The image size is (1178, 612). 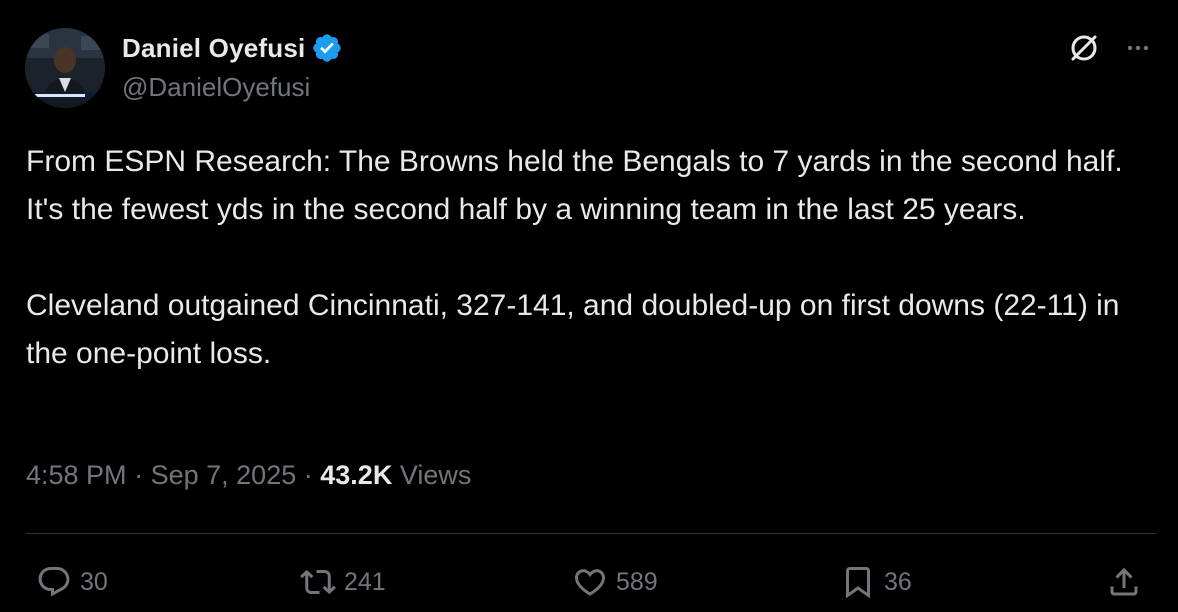 I want to click on author-block: Daniel Oyefusi @DanielOyefusi, so click(x=232, y=66).